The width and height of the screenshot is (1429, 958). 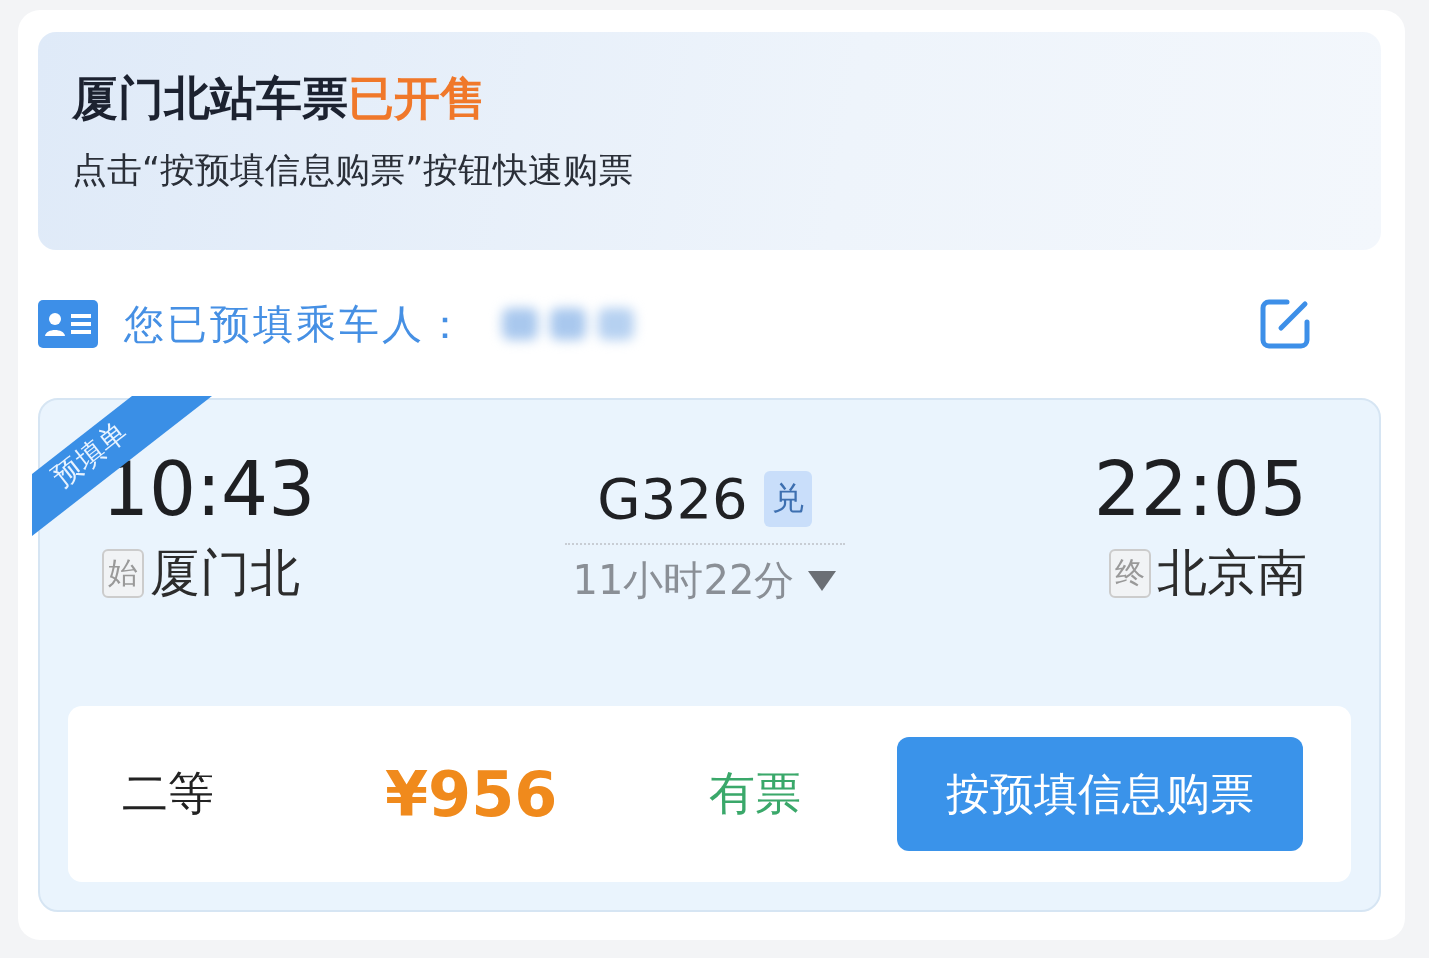 What do you see at coordinates (471, 794) in the screenshot?
I see `ticket-price: ¥956` at bounding box center [471, 794].